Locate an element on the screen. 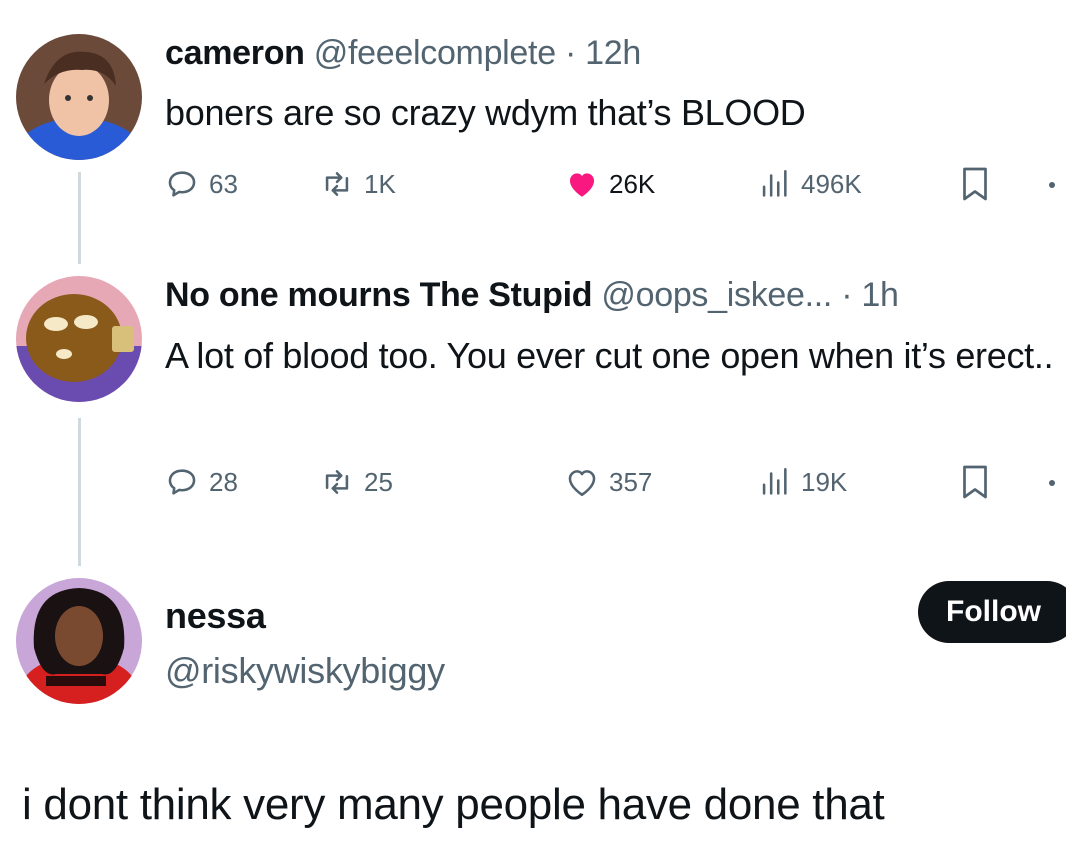 This screenshot has width=1066, height=868. like-count: 26K is located at coordinates (632, 183).